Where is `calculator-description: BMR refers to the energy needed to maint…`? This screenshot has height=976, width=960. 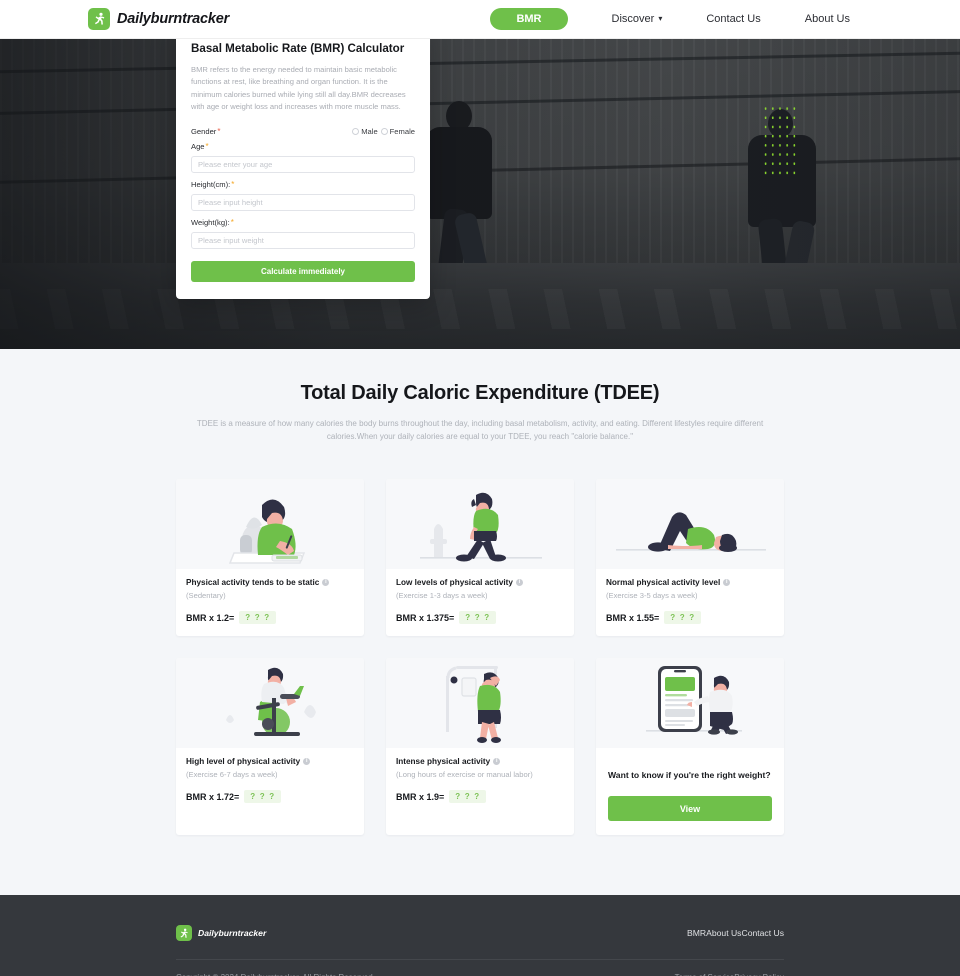 calculator-description: BMR refers to the energy needed to maint… is located at coordinates (298, 88).